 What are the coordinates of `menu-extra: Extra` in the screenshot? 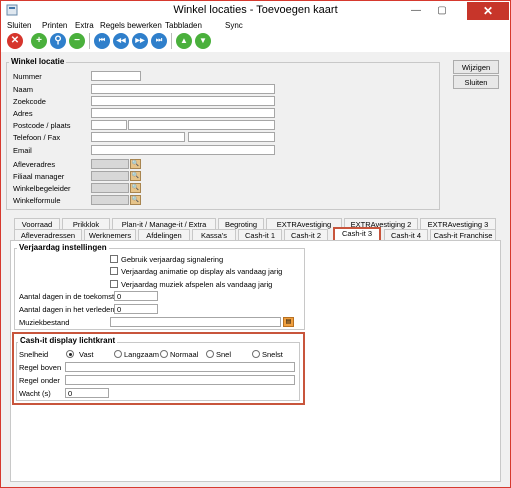 It's located at (84, 25).